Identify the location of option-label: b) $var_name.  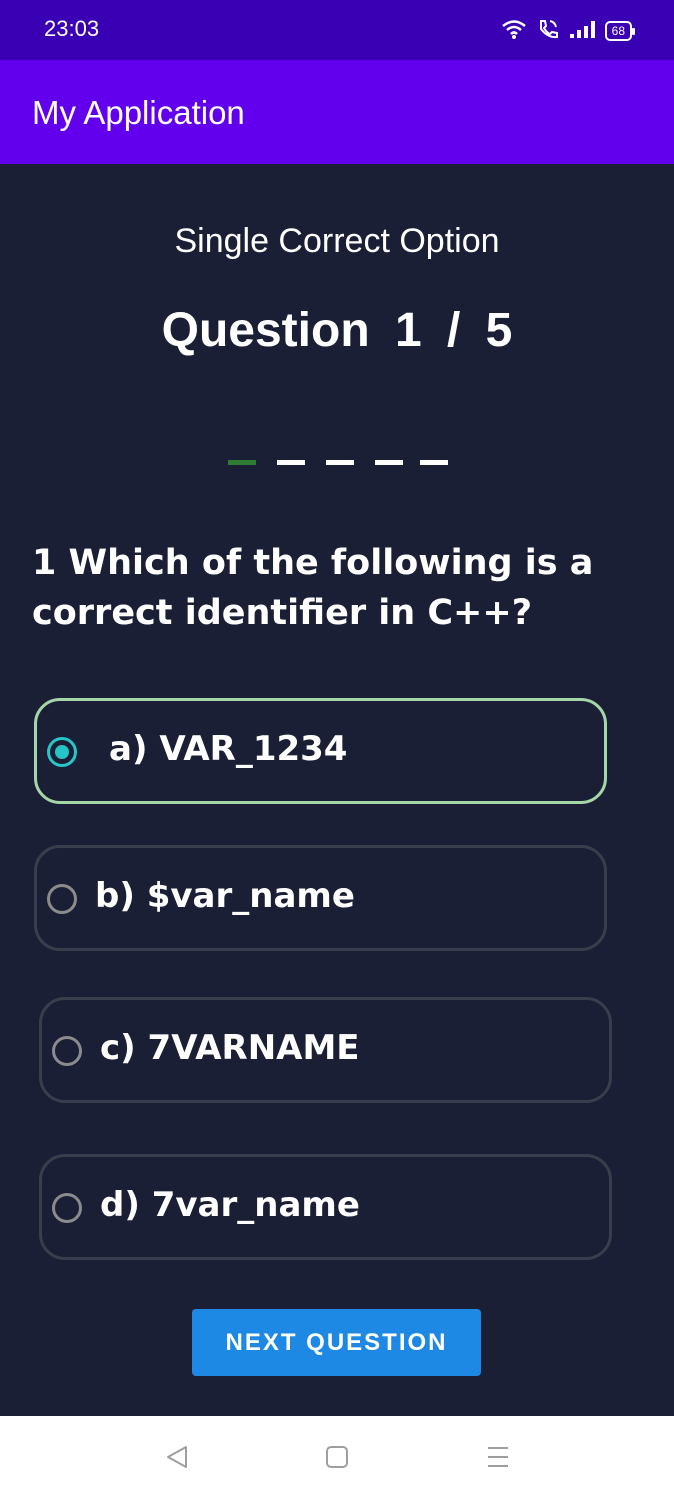
(225, 896).